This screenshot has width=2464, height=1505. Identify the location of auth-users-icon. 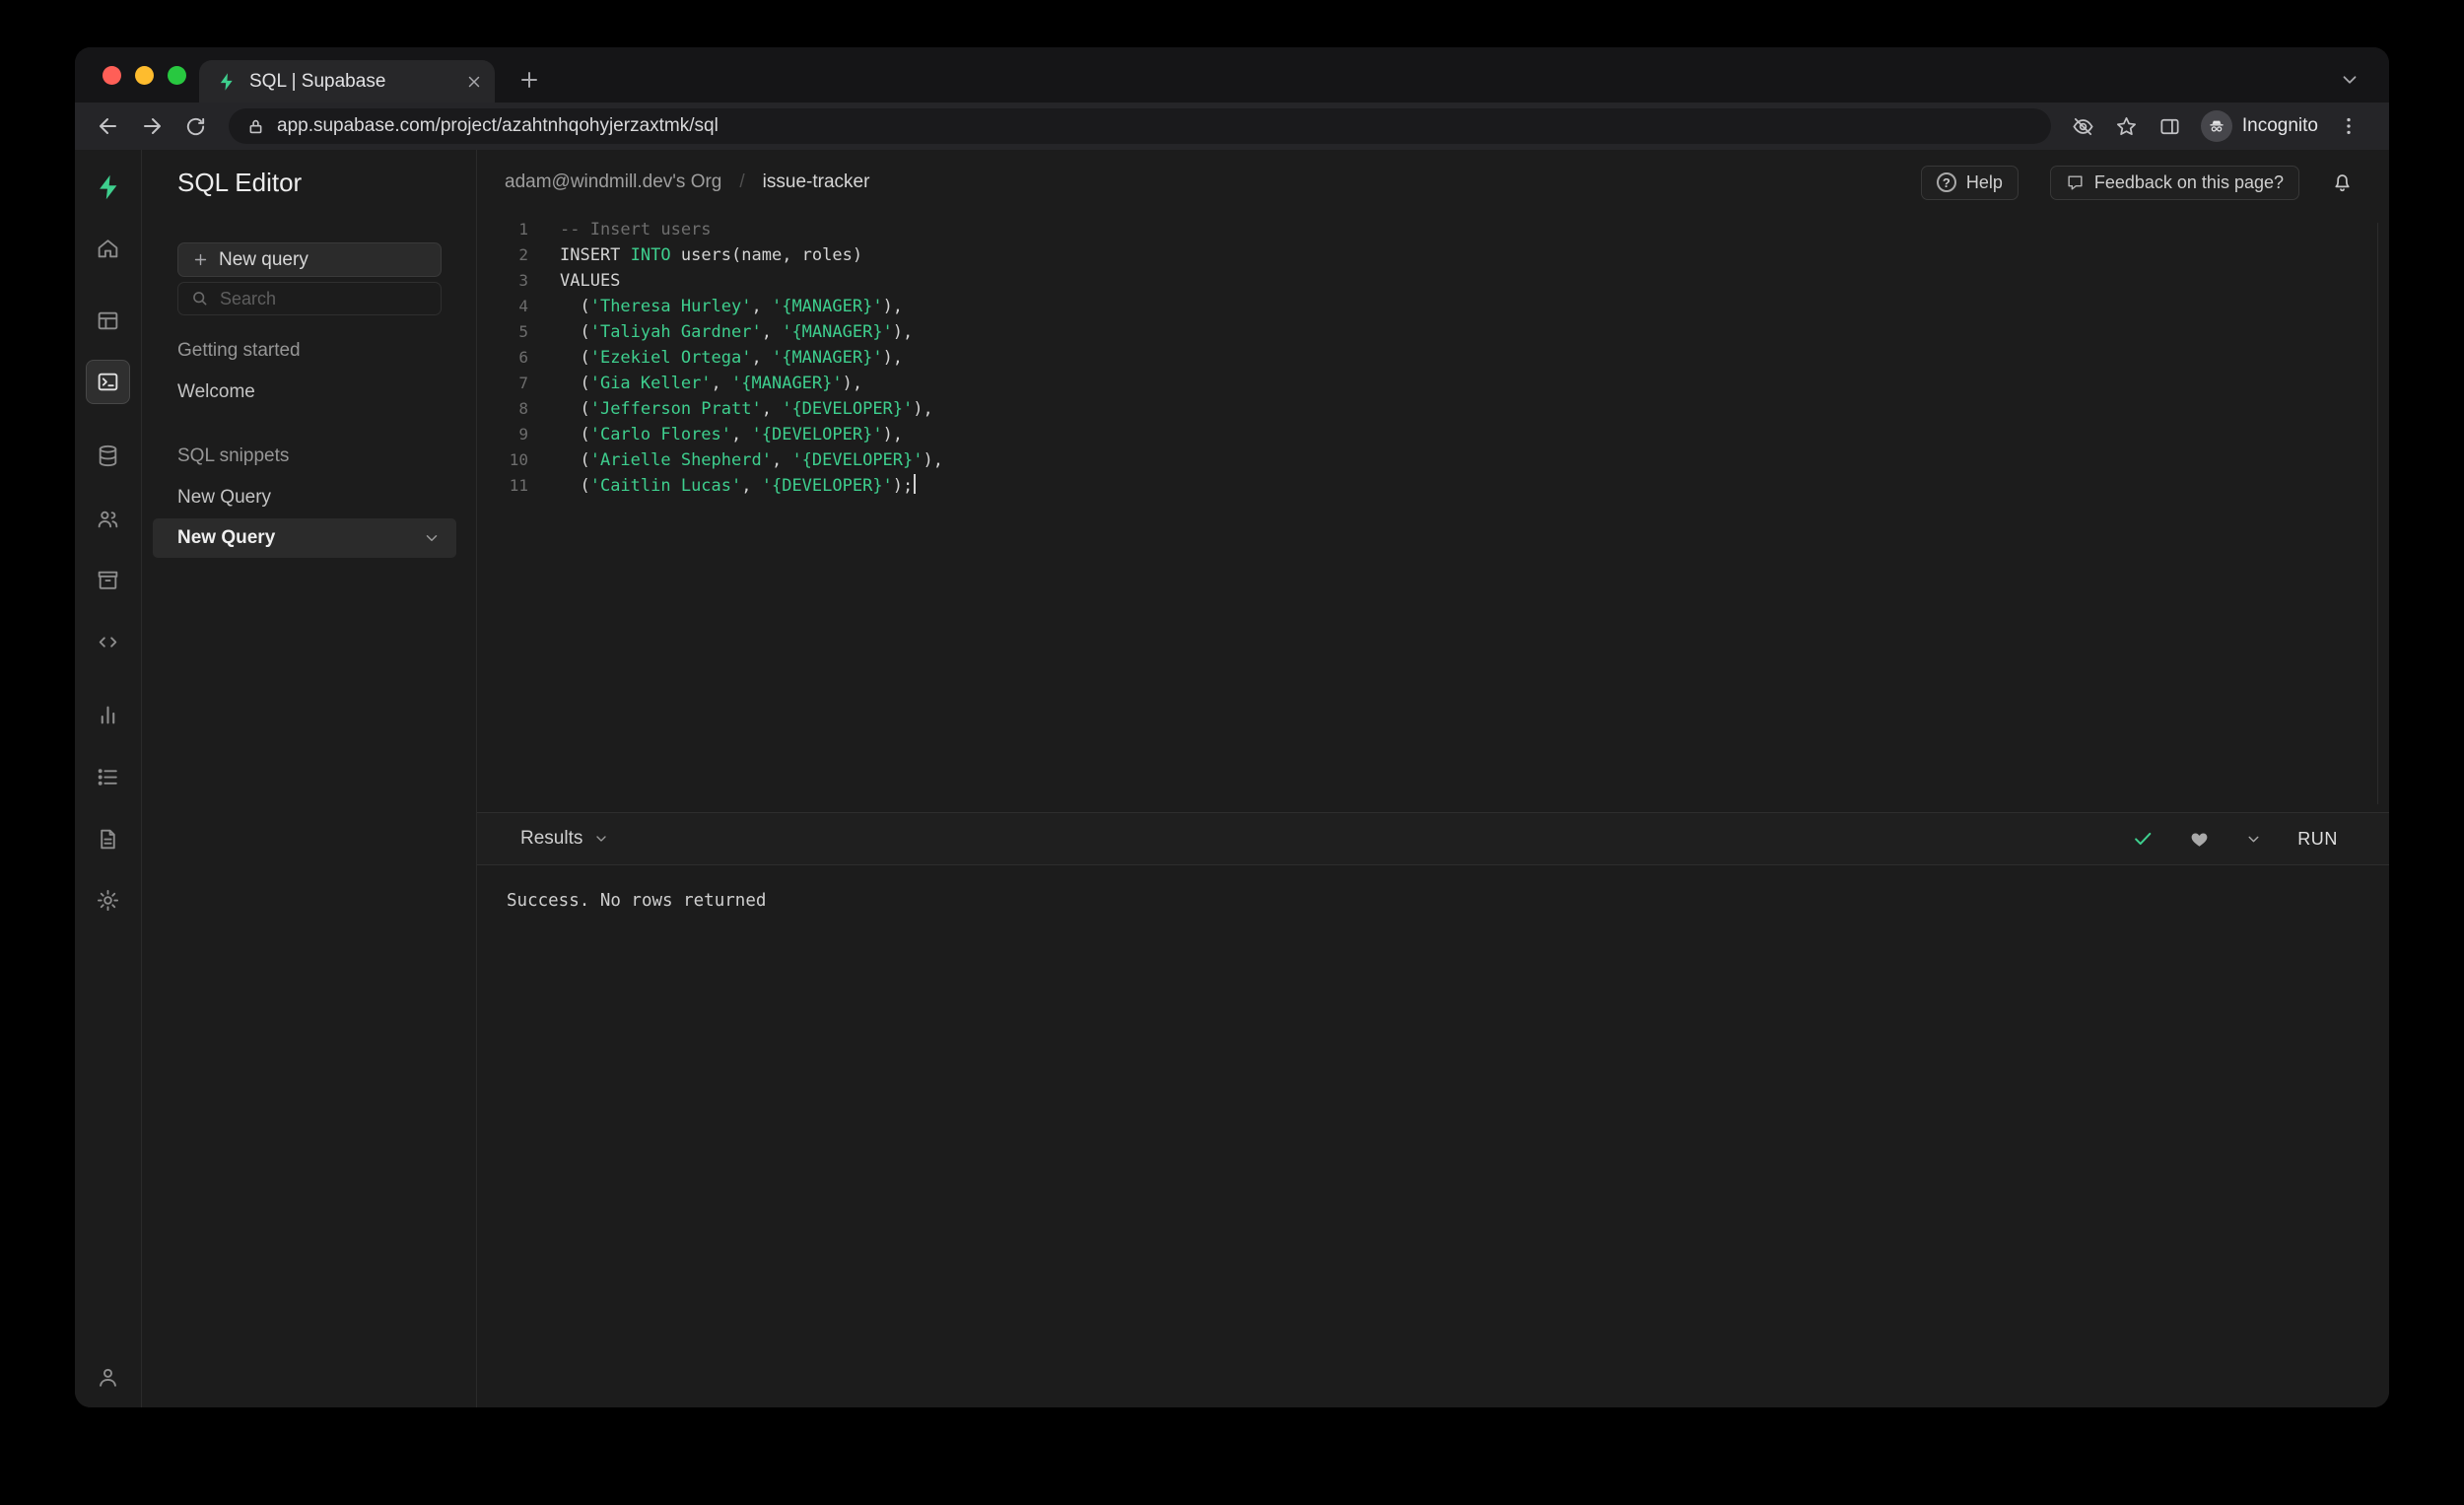
(108, 518).